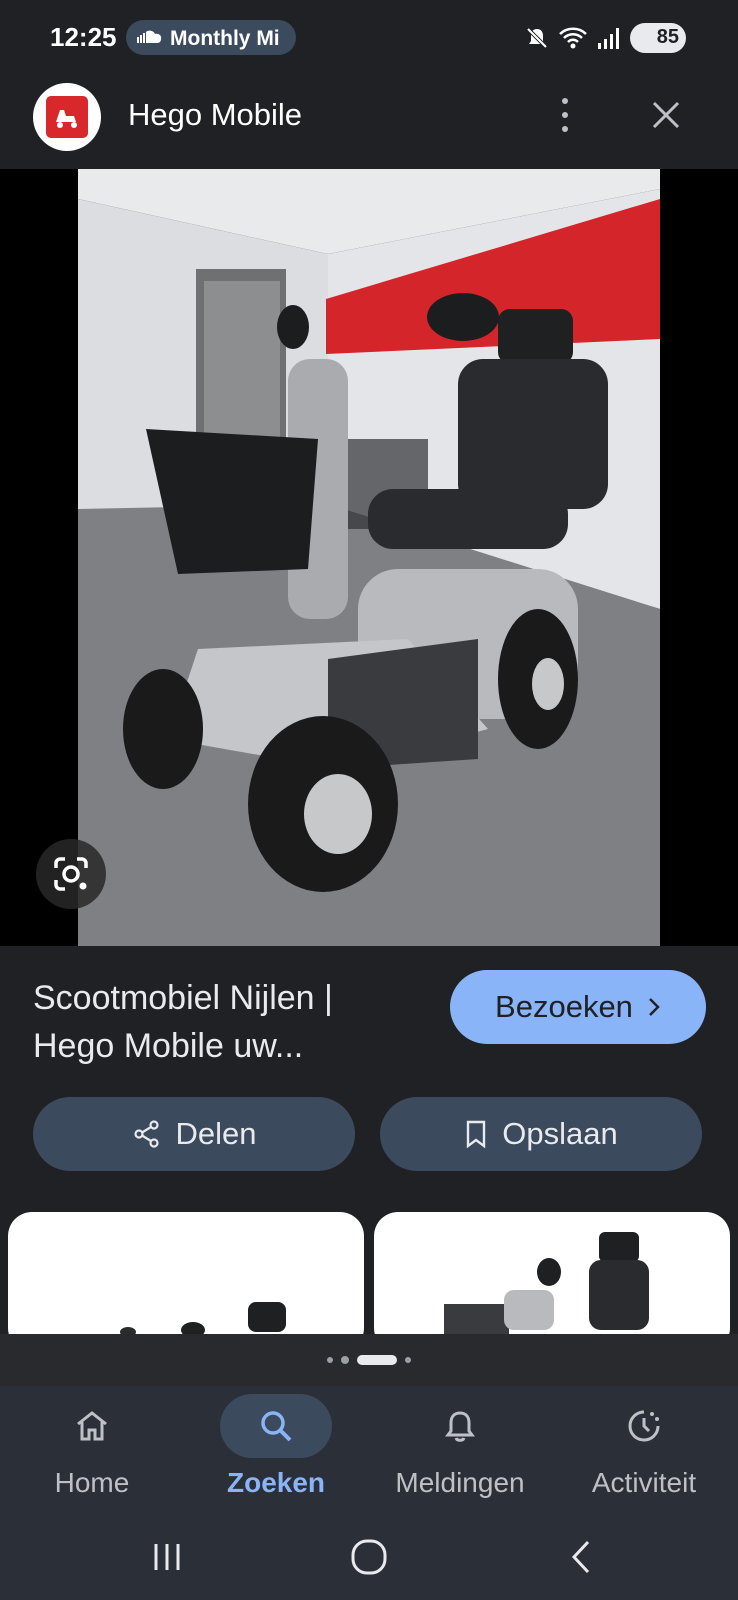 The height and width of the screenshot is (1600, 738). I want to click on recents-button, so click(167, 1557).